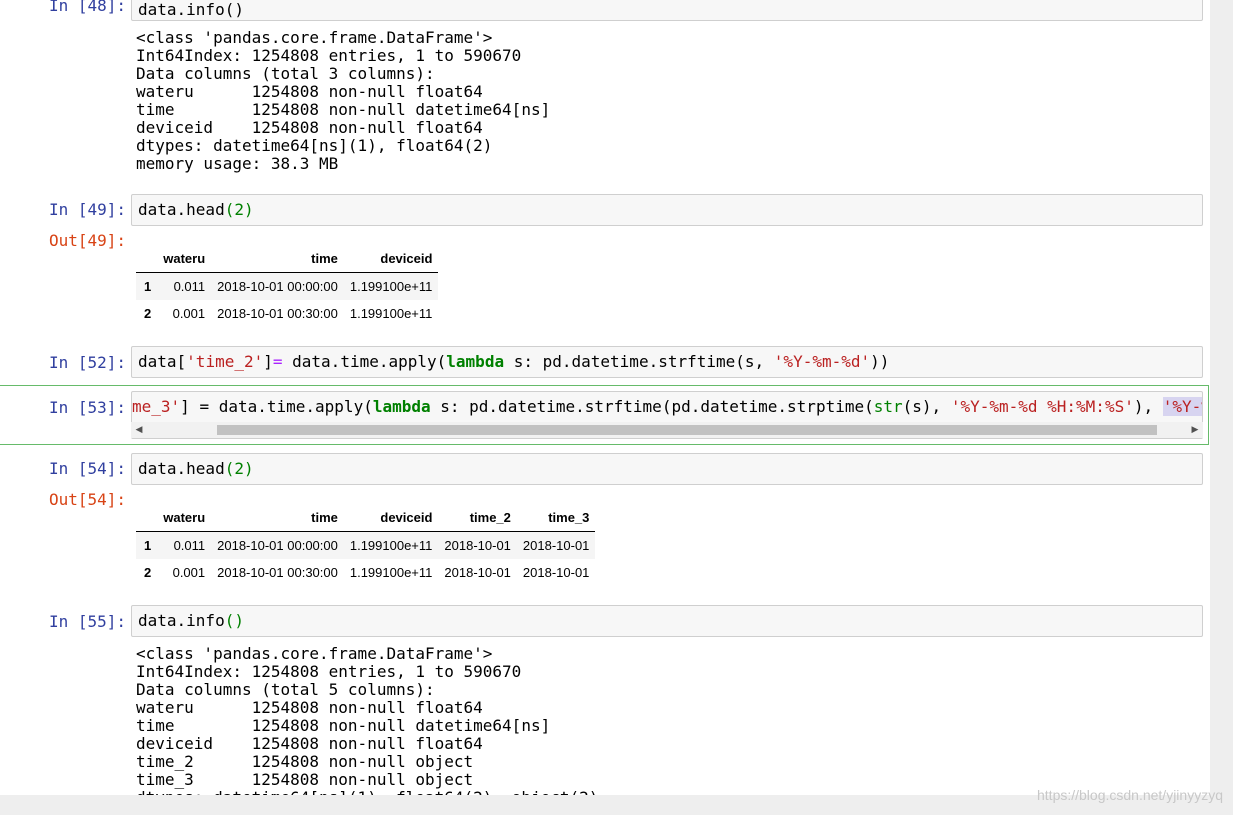  I want to click on code-arg-55: (), so click(234, 620).